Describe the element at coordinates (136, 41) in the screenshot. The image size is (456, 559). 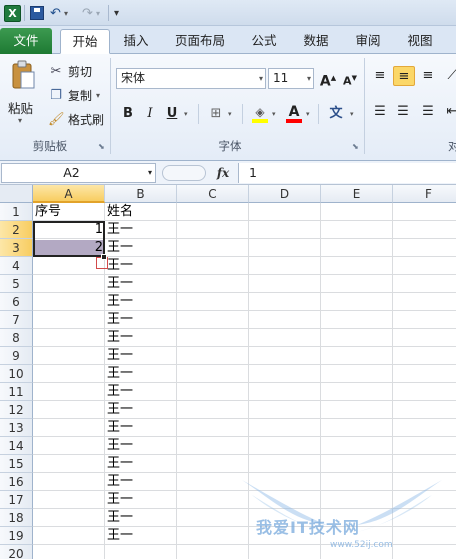
I see `tab-insert: 插入` at that location.